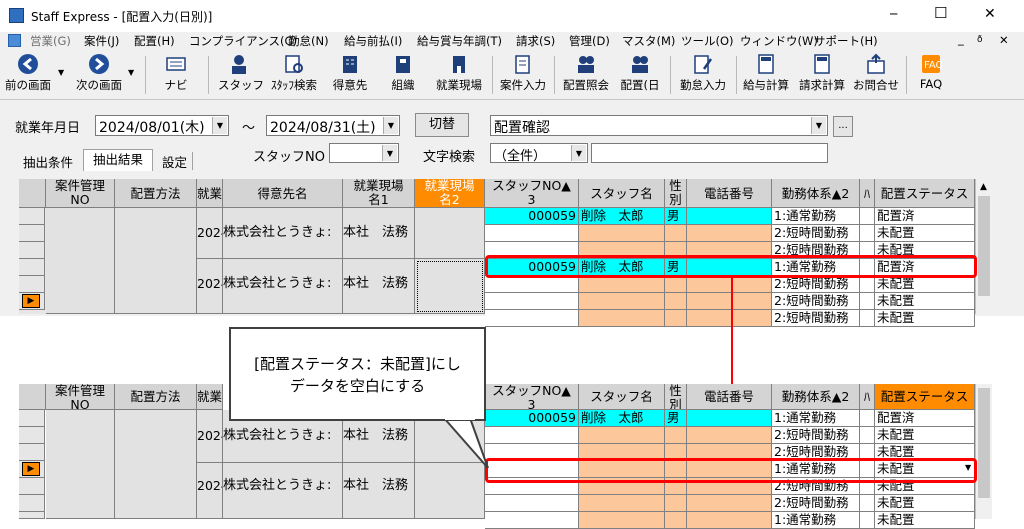 The image size is (1024, 529). Describe the element at coordinates (703, 75) in the screenshot. I see `kintai-nyuryoku-button: 勤怠入力` at that location.